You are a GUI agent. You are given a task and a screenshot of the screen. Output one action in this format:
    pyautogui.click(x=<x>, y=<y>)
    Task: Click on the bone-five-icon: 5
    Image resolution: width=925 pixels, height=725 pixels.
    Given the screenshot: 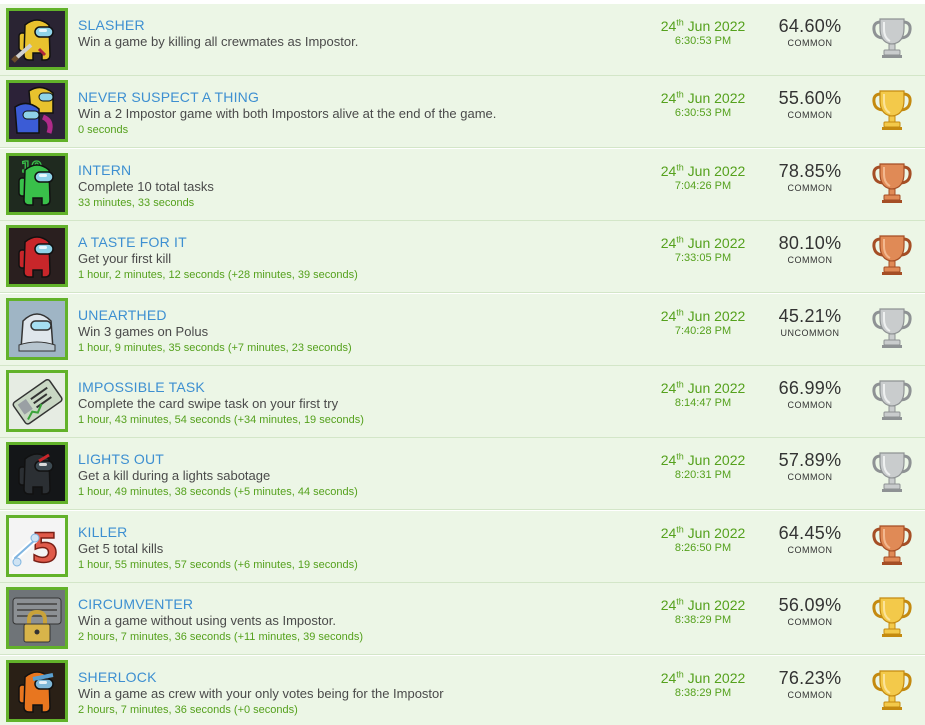 What is the action you would take?
    pyautogui.click(x=37, y=545)
    